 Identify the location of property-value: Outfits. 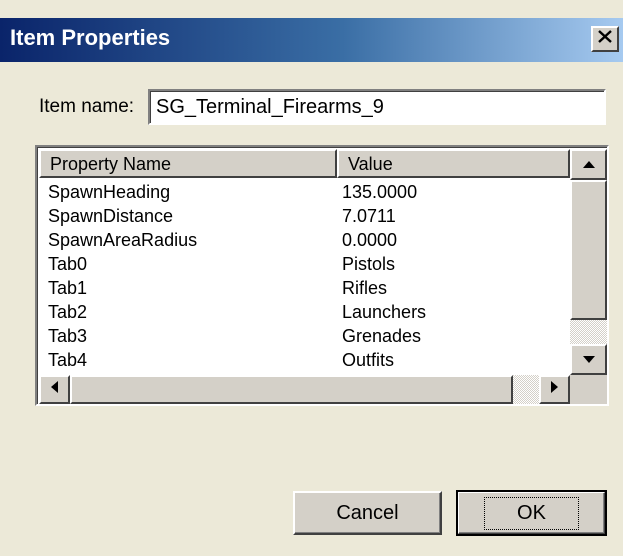
(368, 360).